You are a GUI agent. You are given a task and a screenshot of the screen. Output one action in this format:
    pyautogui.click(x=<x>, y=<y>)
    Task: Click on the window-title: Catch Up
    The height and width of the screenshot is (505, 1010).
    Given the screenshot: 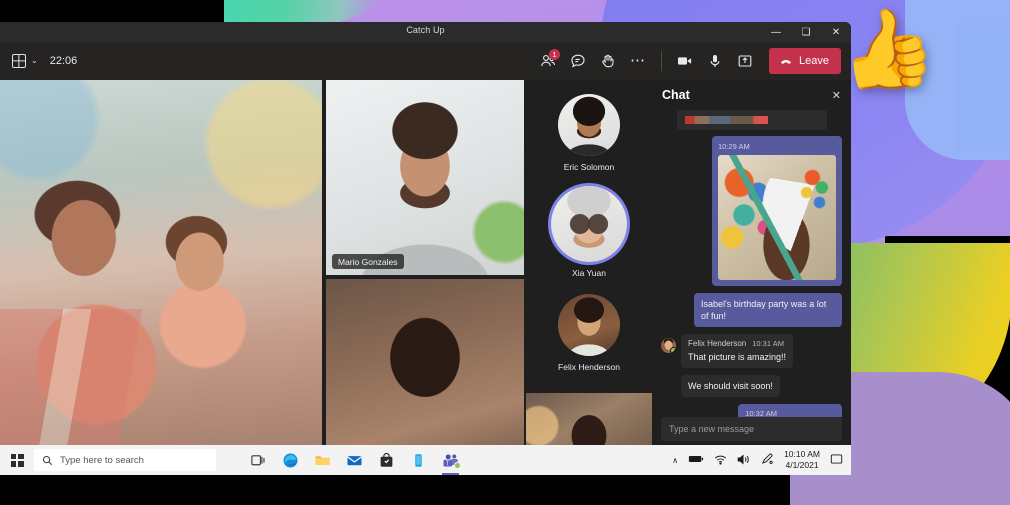 What is the action you would take?
    pyautogui.click(x=425, y=30)
    